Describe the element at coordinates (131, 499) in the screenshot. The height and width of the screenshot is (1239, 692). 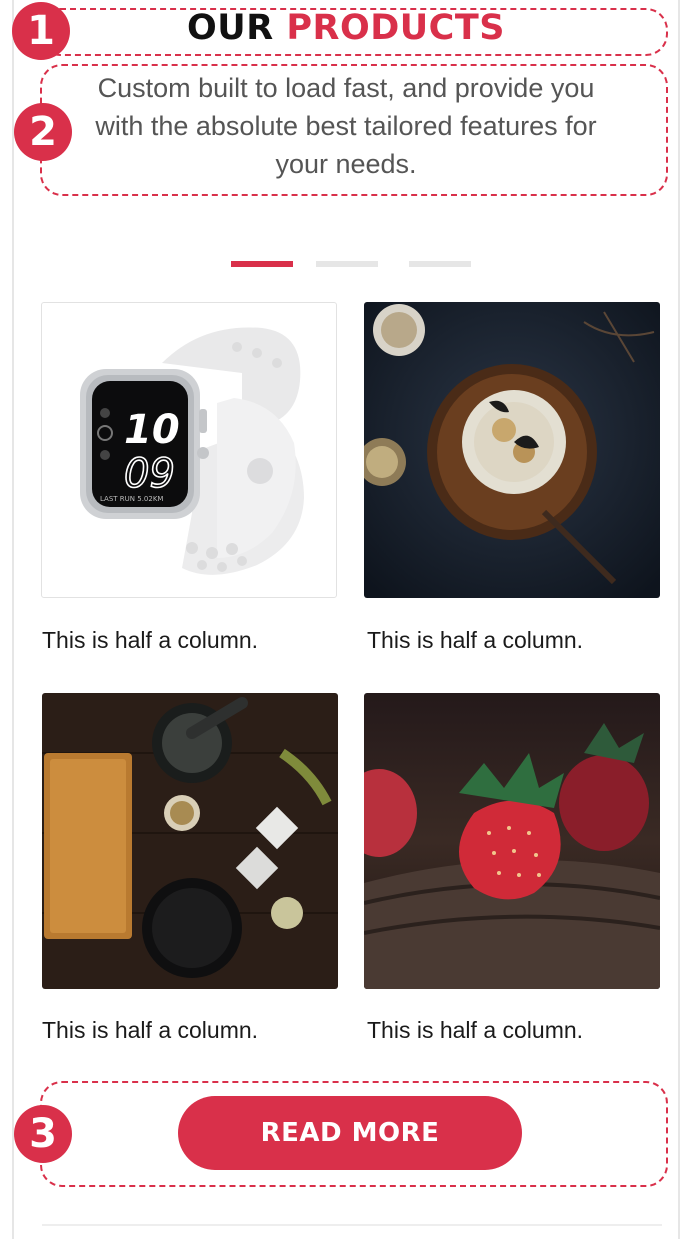
I see `watch-info: LAST RUN 5.02KM` at that location.